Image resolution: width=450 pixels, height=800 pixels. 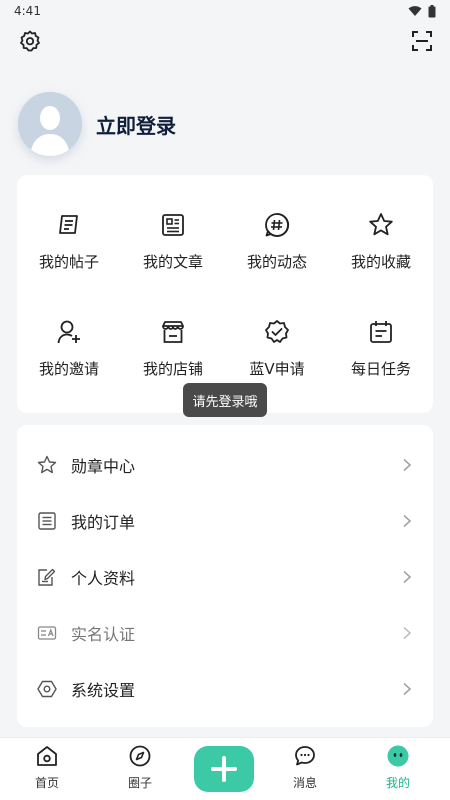 I want to click on article-icon, so click(x=173, y=225).